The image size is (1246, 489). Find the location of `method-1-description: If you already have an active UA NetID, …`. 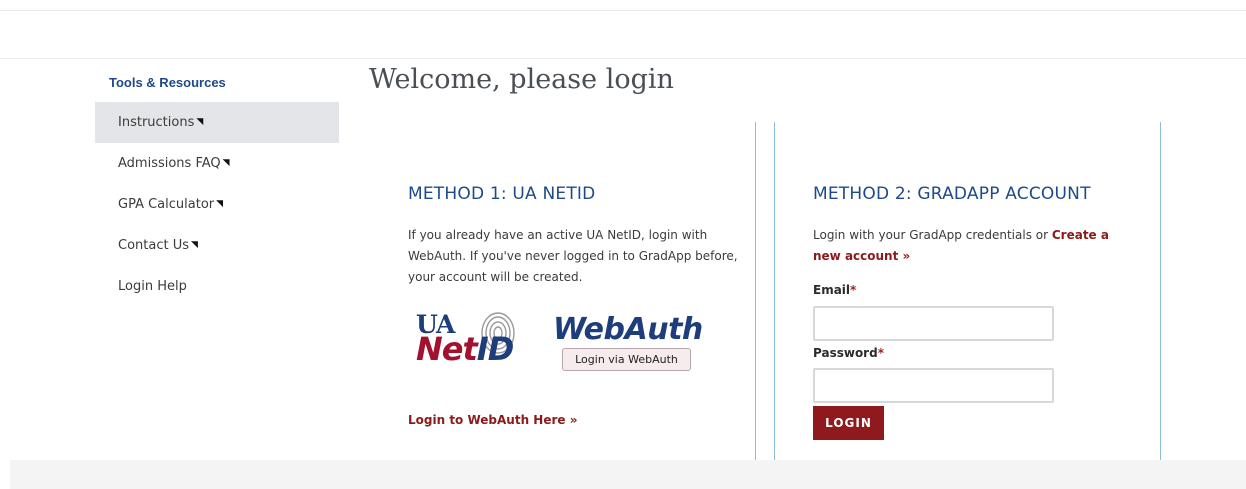

method-1-description: If you already have an active UA NetID, … is located at coordinates (573, 256).